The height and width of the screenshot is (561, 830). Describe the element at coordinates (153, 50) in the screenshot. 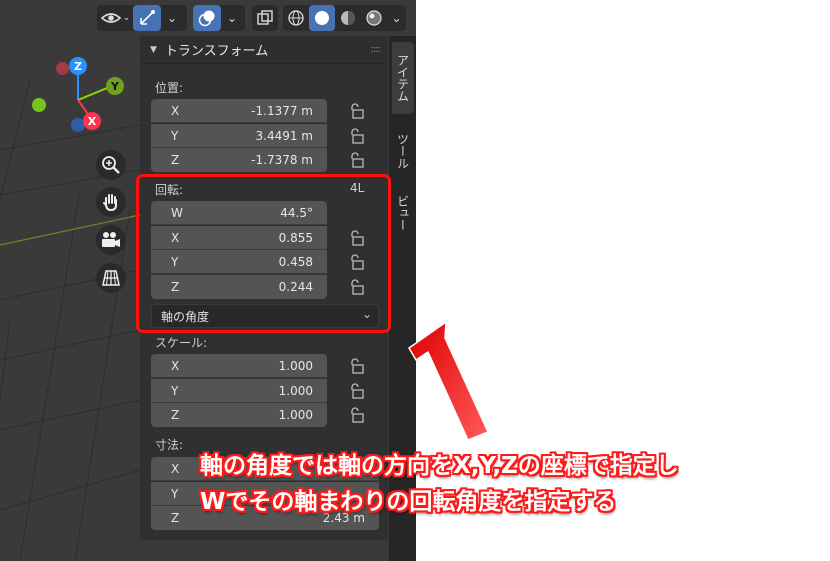

I see `collapse-triangle-icon: ▼` at that location.